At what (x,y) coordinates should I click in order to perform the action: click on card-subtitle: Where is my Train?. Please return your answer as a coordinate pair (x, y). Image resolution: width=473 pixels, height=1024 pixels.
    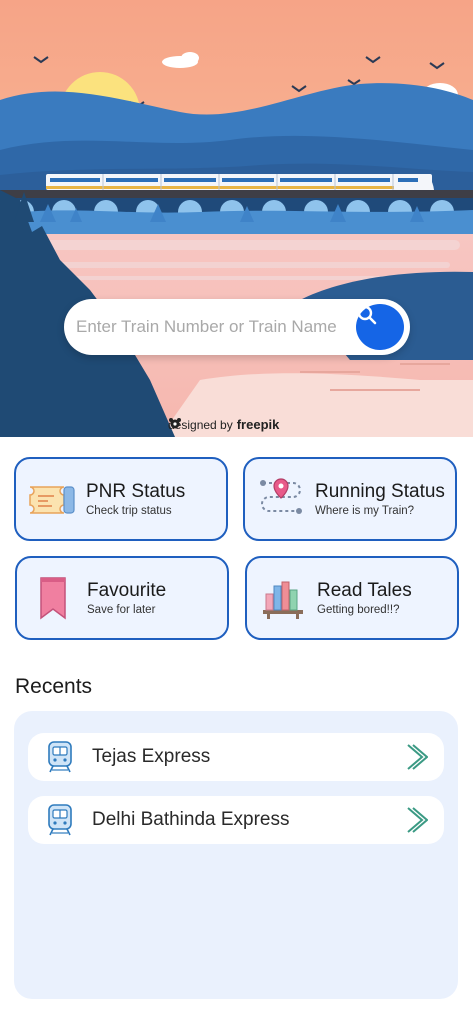
    Looking at the image, I should click on (365, 511).